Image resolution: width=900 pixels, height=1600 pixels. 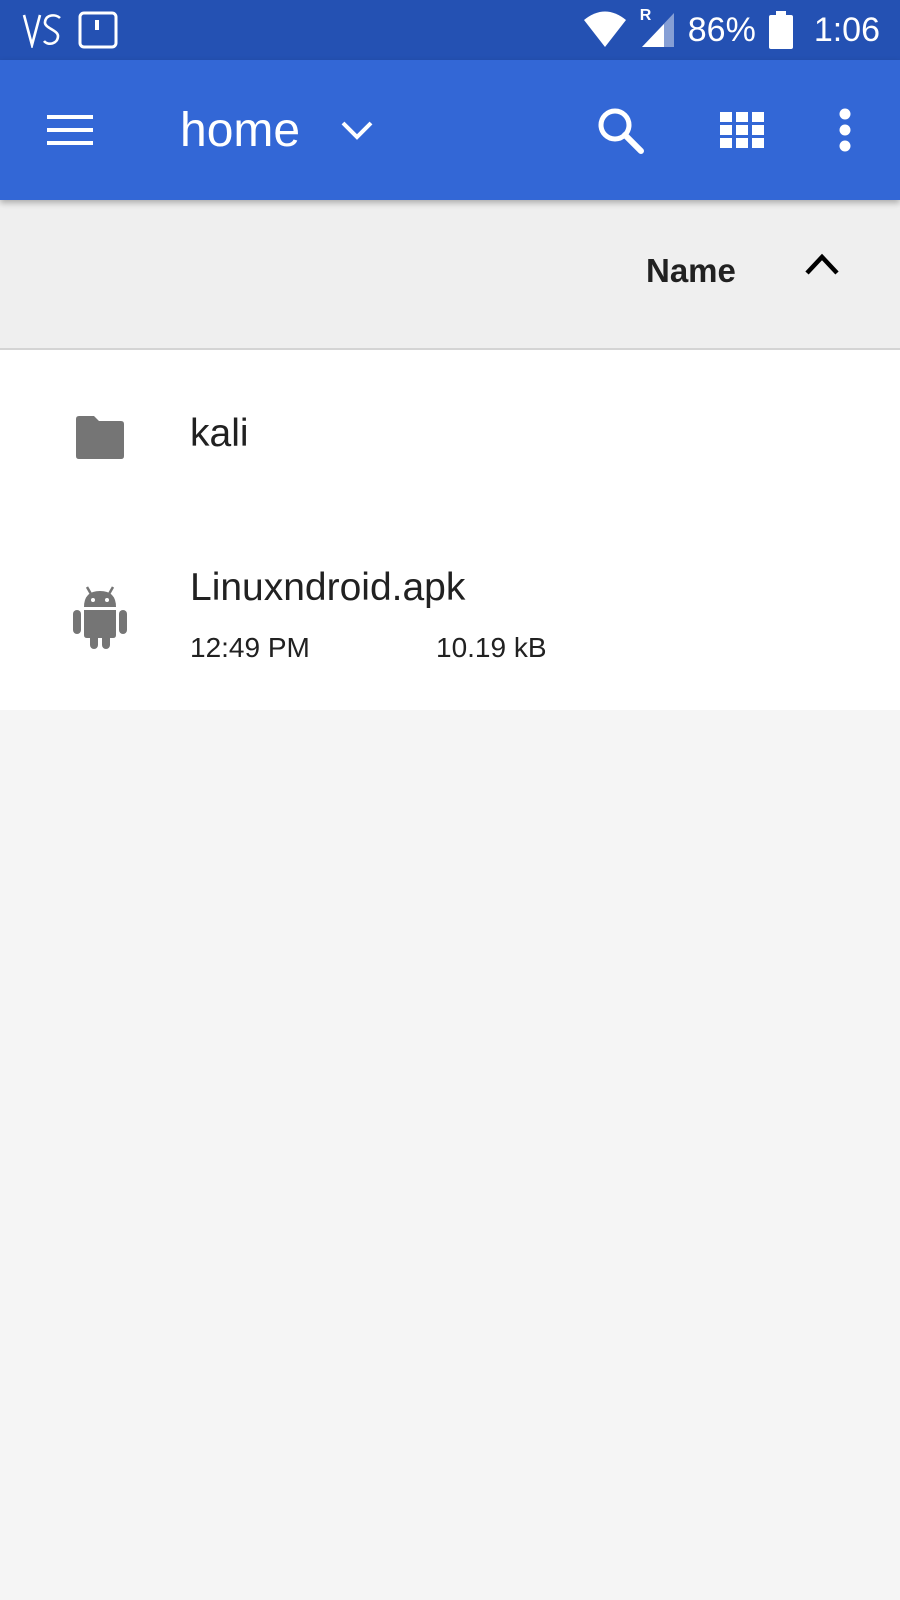 I want to click on grid-view-button, so click(x=742, y=130).